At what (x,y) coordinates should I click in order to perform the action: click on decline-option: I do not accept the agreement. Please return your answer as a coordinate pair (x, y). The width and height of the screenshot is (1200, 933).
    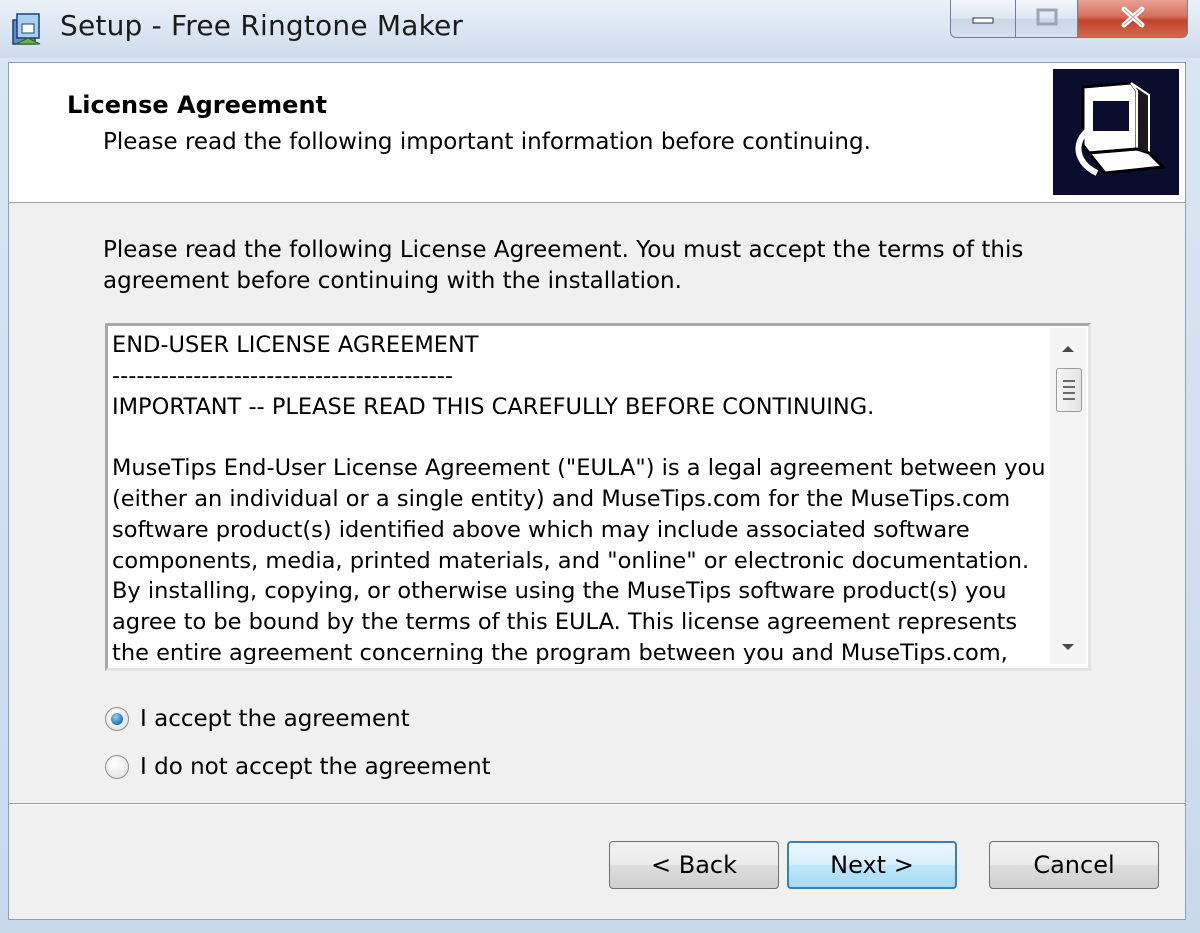
    Looking at the image, I should click on (298, 767).